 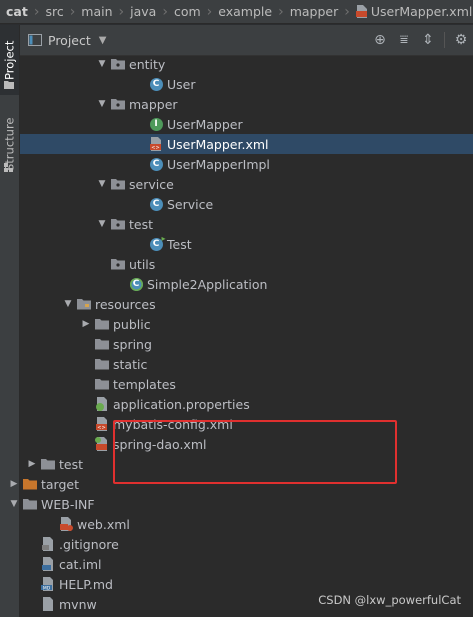 I want to click on tree-item: ▼ service, so click(x=246, y=184).